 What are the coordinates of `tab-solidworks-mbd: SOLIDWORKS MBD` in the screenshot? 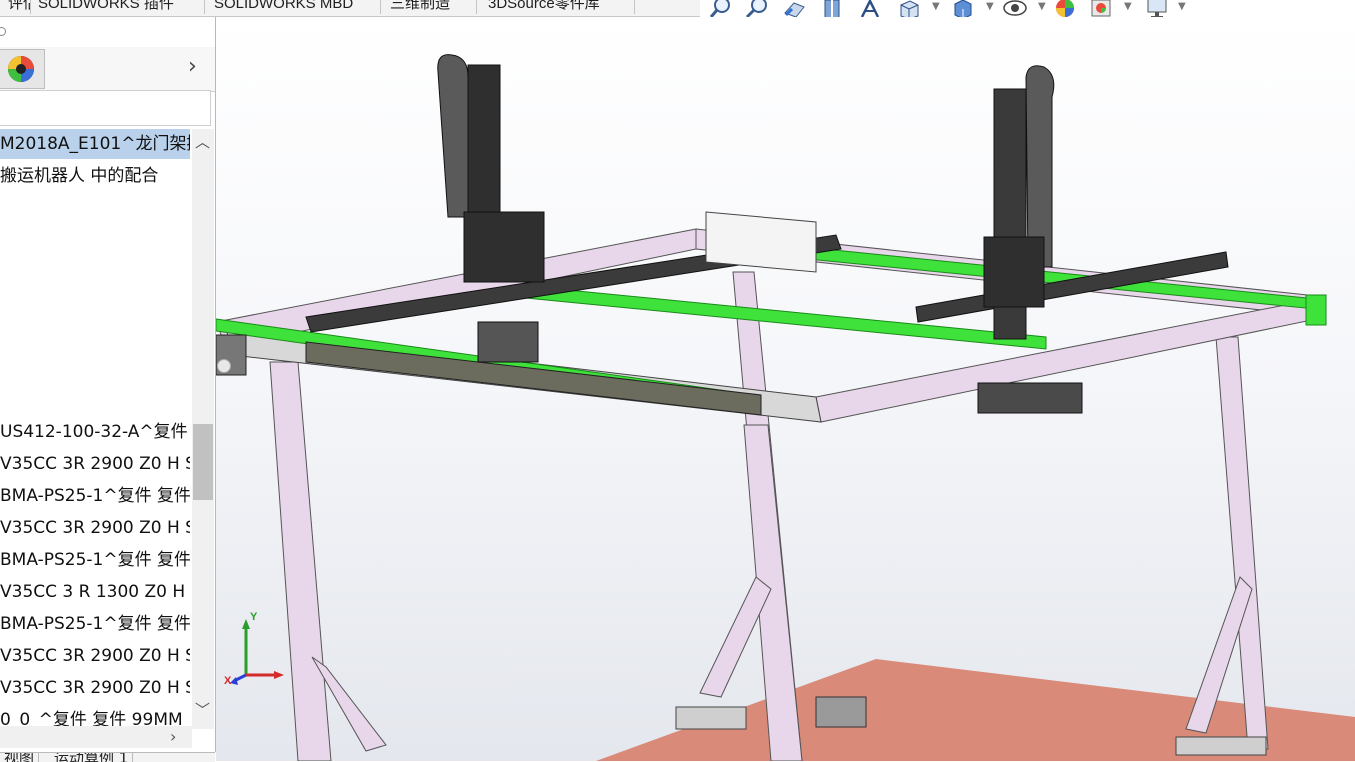 It's located at (293, 7).